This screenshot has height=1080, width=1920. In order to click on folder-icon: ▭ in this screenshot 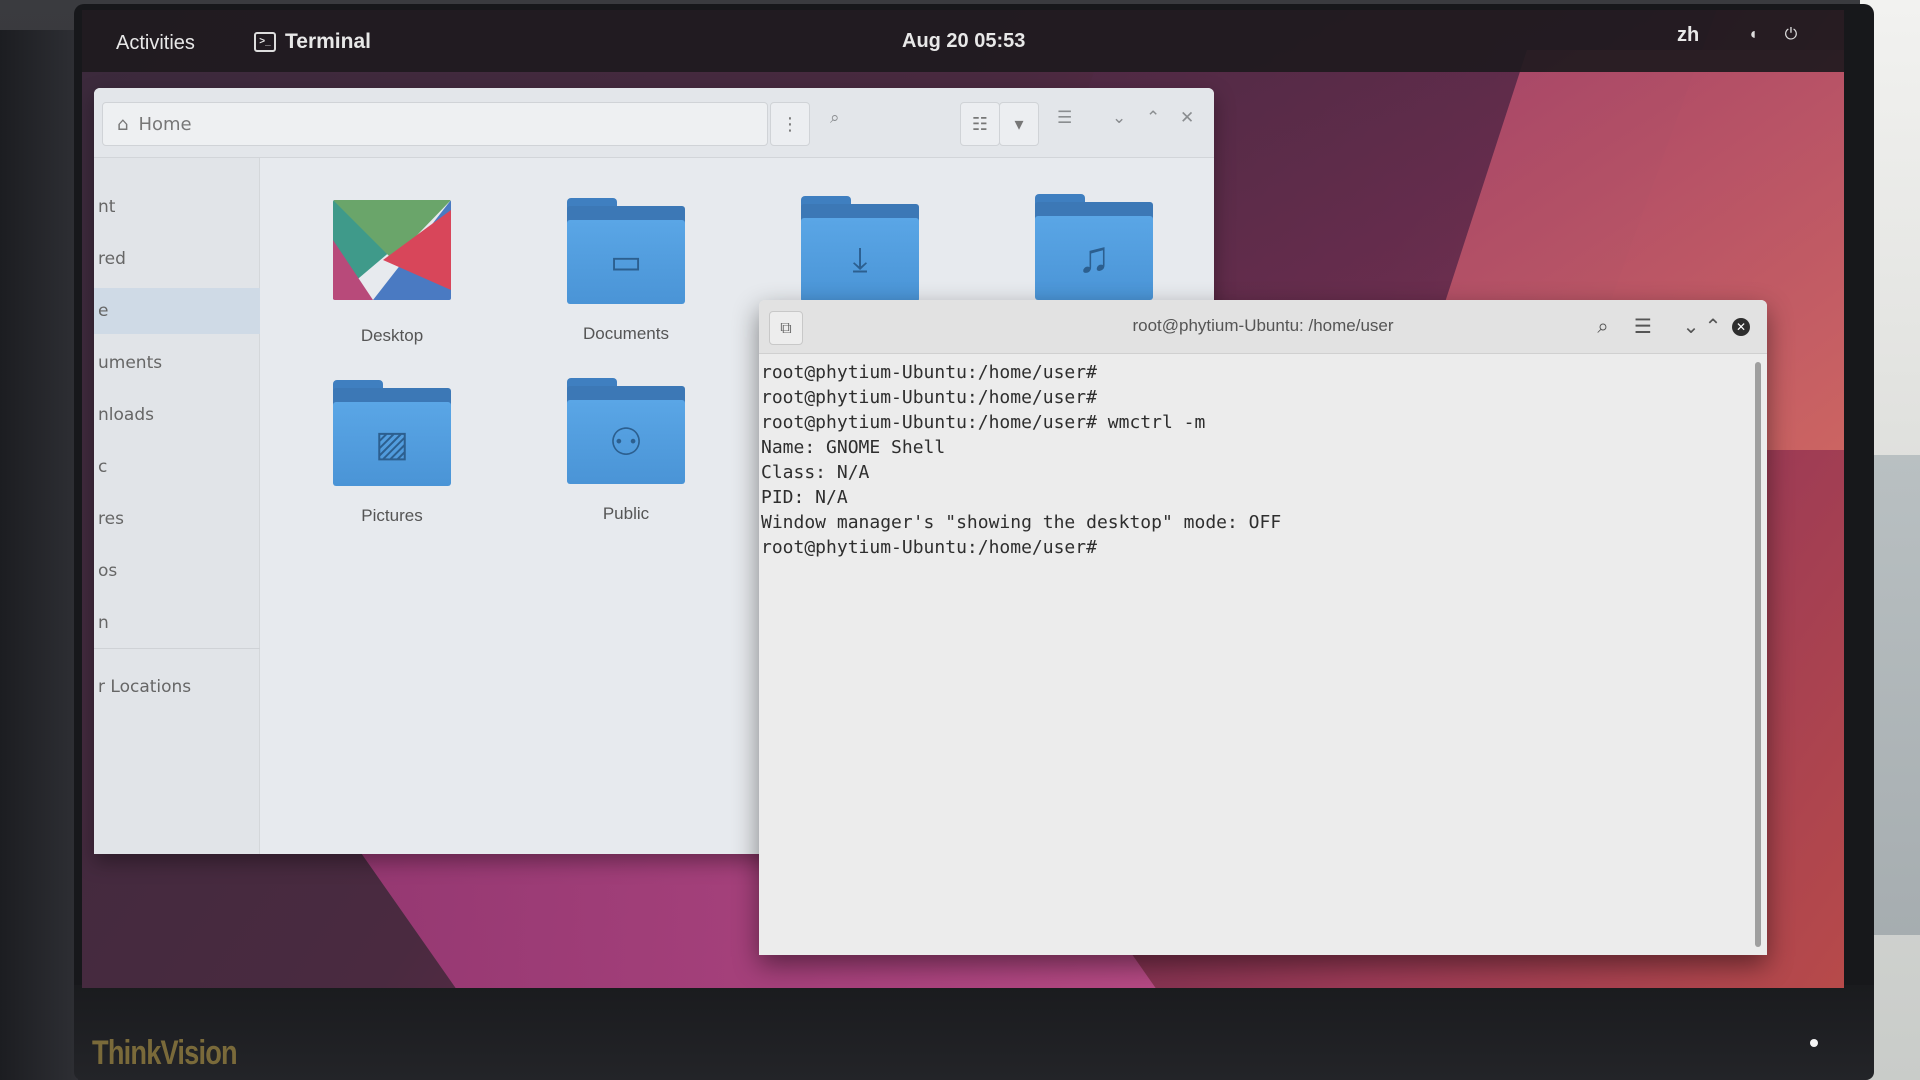, I will do `click(626, 251)`.